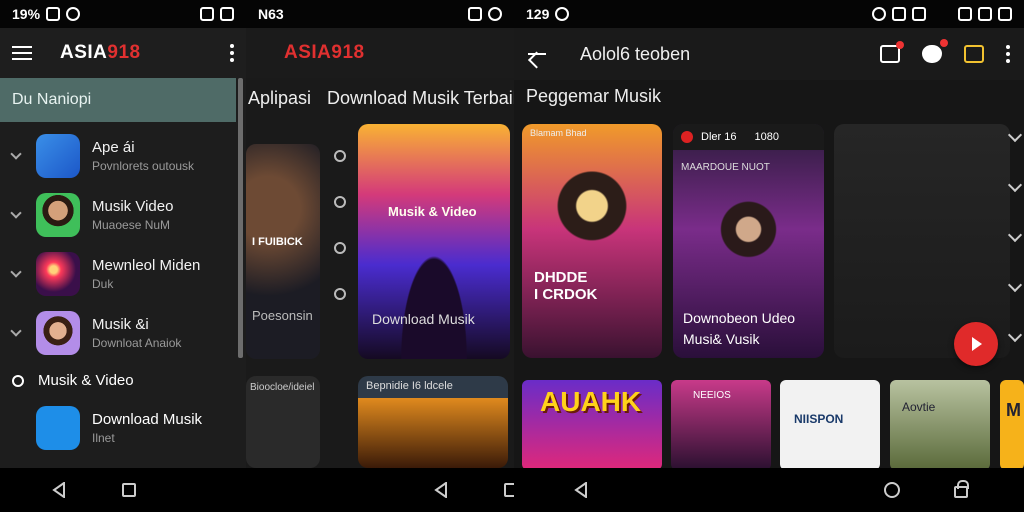 This screenshot has height=512, width=1024. Describe the element at coordinates (940, 425) in the screenshot. I see `album-thumb: Aovtie` at that location.